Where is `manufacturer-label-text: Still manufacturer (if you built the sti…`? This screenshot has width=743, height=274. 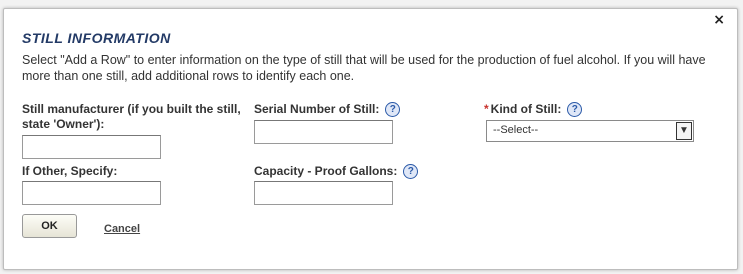
manufacturer-label-text: Still manufacturer (if you built the sti… is located at coordinates (131, 116).